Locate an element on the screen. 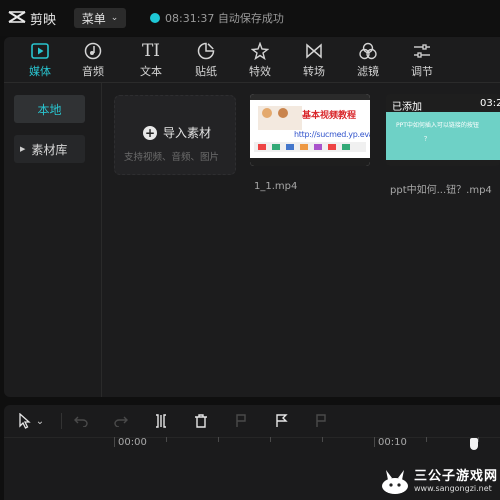 The width and height of the screenshot is (500, 500). sidebar-item-library-label: 素材库 is located at coordinates (49, 149).